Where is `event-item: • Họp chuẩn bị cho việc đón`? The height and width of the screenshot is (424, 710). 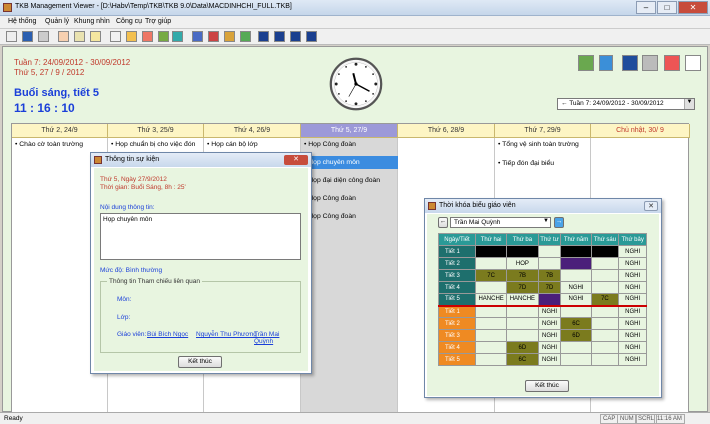 event-item: • Họp chuẩn bị cho việc đón is located at coordinates (153, 144).